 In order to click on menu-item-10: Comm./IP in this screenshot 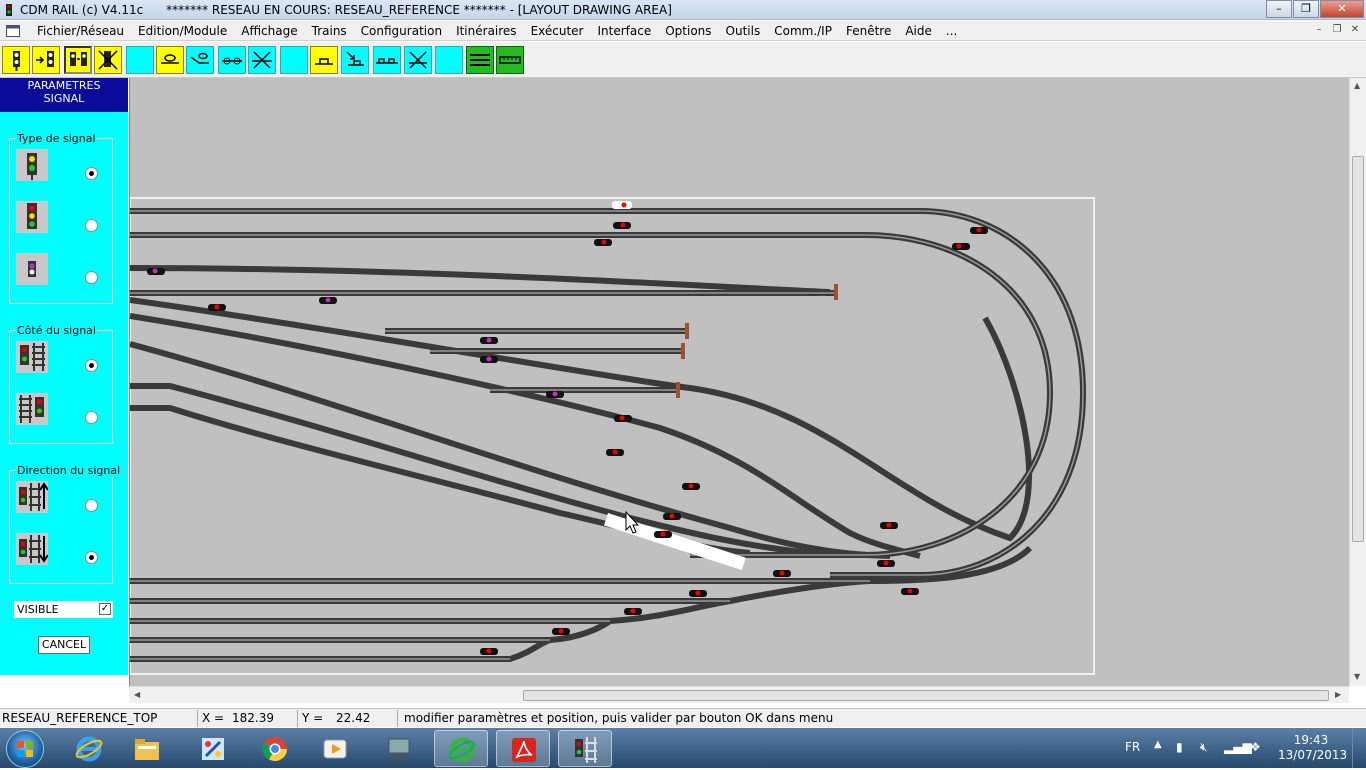, I will do `click(803, 31)`.